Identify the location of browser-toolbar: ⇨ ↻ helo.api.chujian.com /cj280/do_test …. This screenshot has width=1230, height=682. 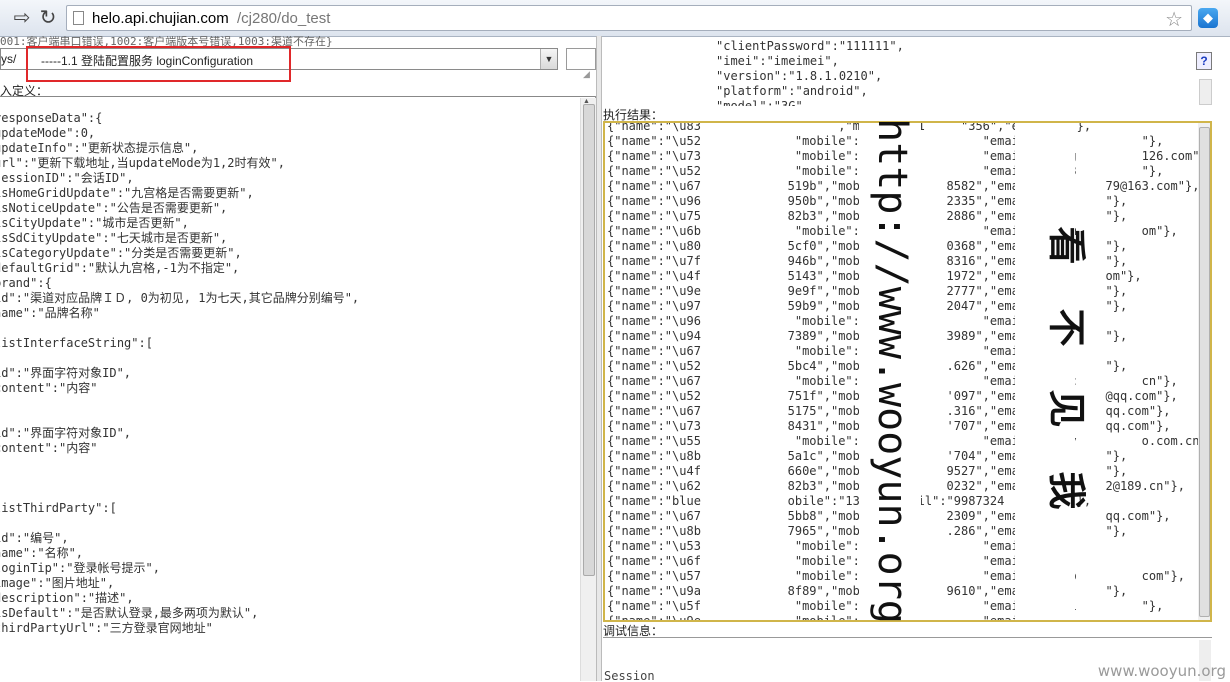
(615, 18).